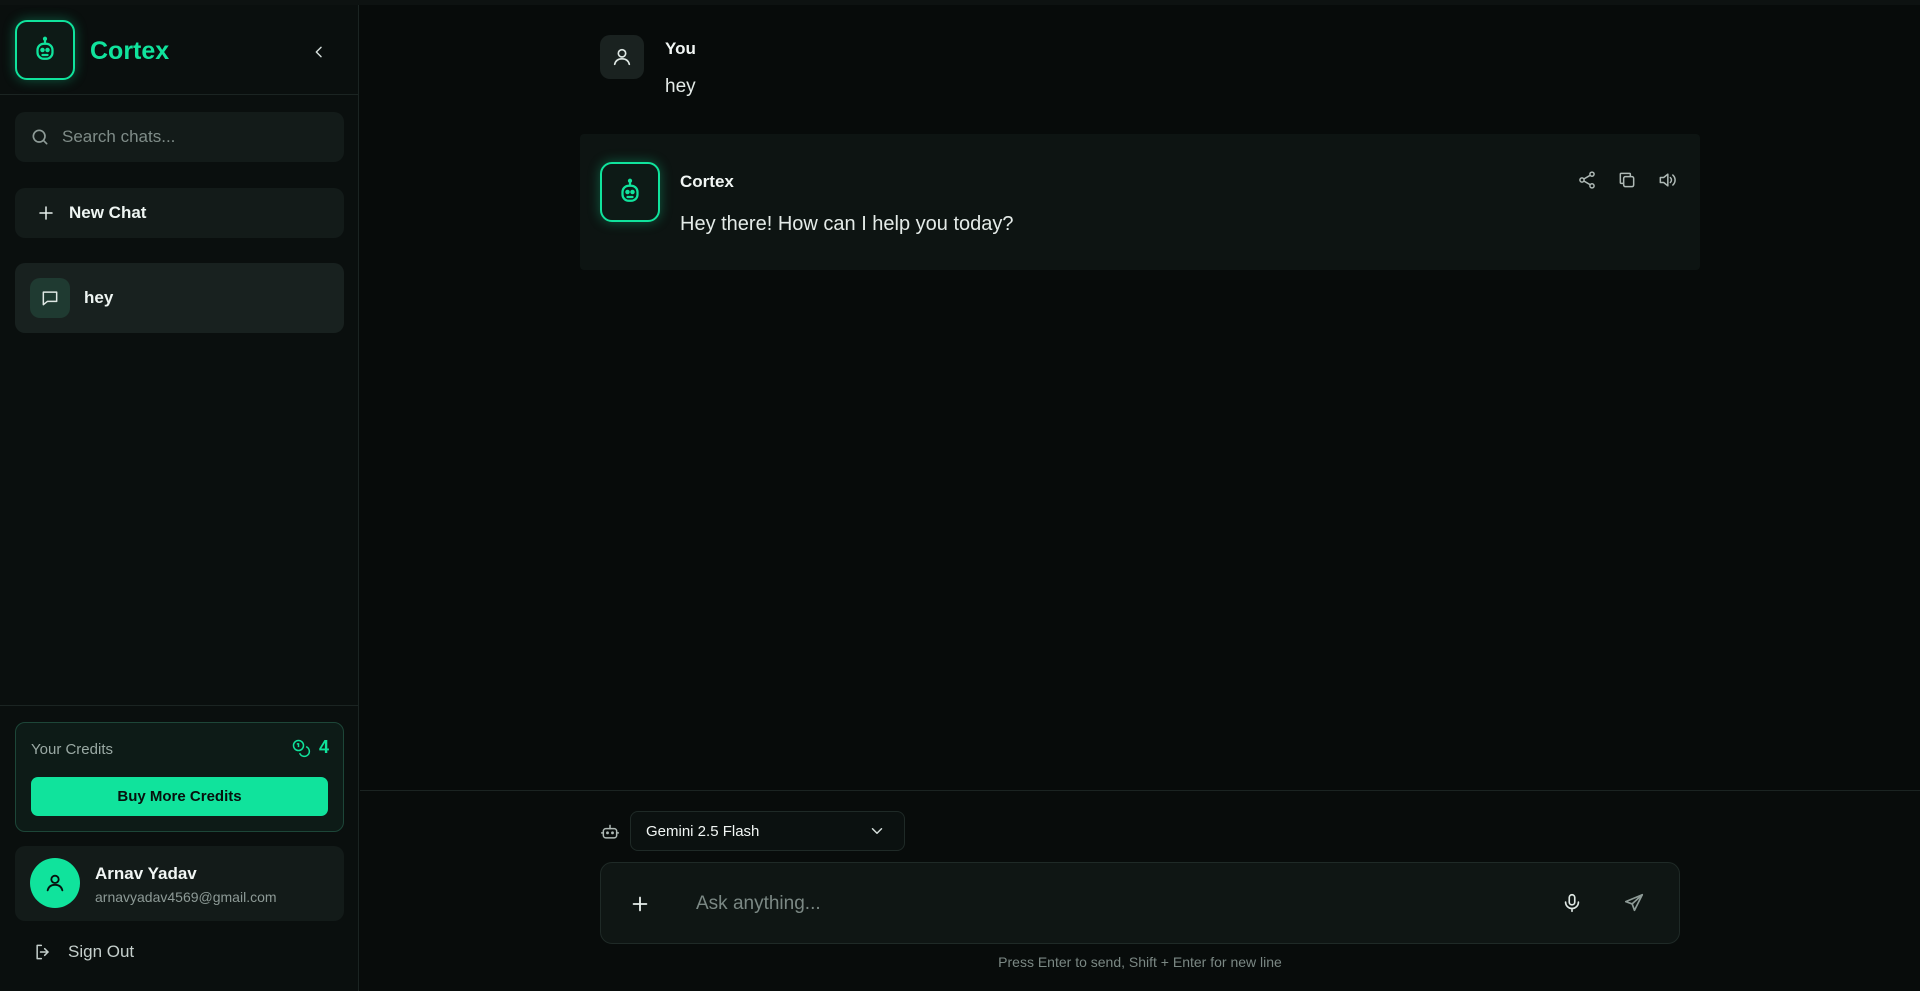  Describe the element at coordinates (192, 137) in the screenshot. I see `search-input` at that location.